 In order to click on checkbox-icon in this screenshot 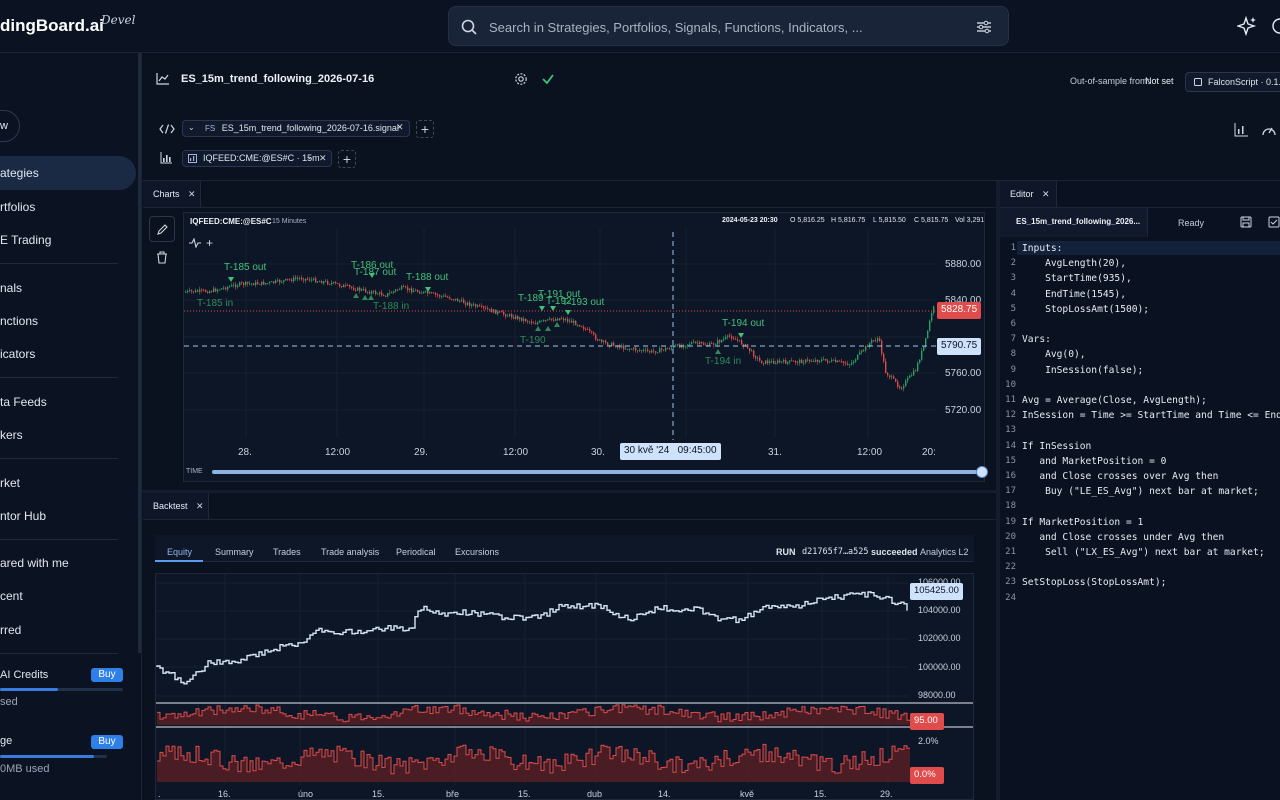, I will do `click(1274, 222)`.